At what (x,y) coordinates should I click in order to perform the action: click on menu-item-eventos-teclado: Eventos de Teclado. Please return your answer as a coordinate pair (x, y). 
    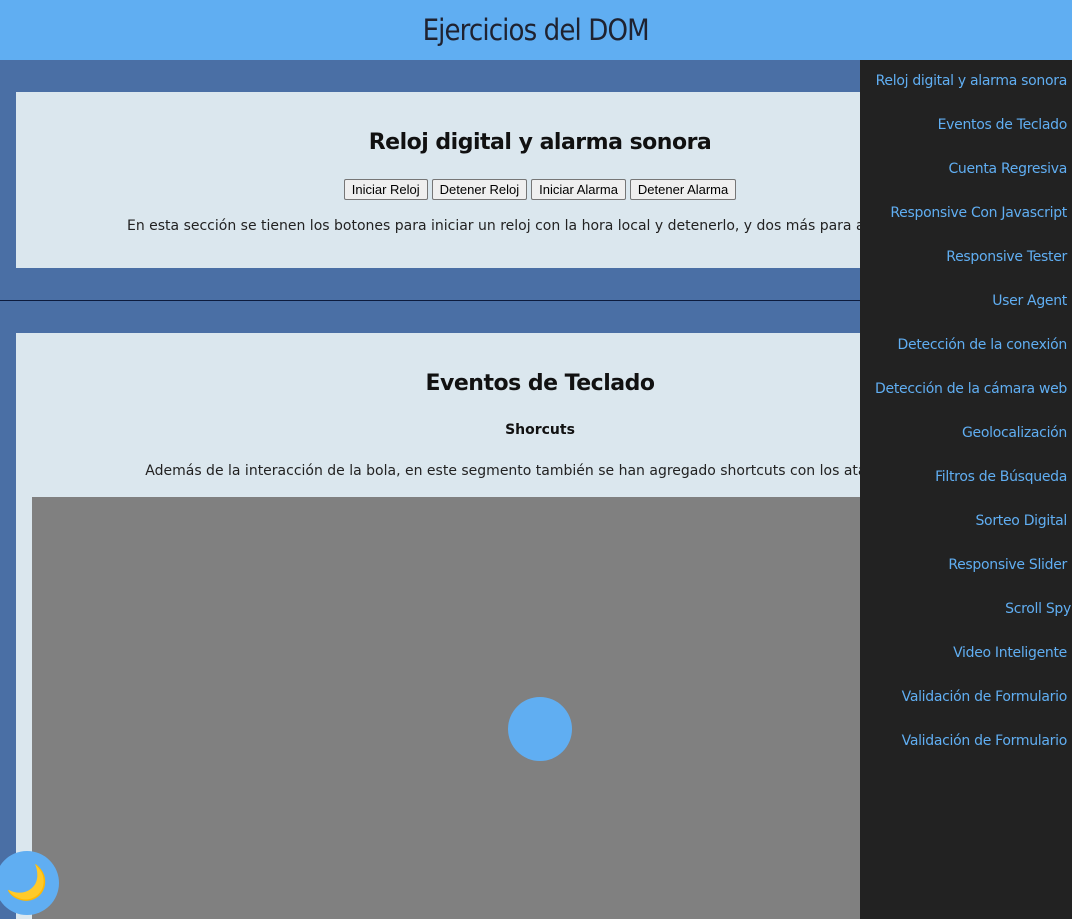
    Looking at the image, I should click on (1003, 125).